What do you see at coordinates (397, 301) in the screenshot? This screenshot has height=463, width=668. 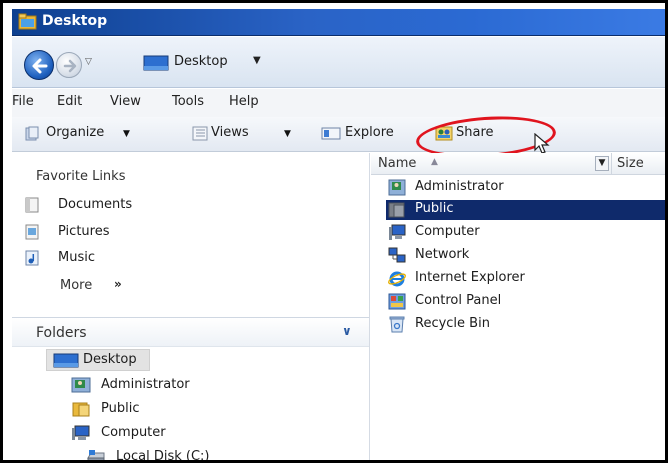 I see `control-panel-icon` at bounding box center [397, 301].